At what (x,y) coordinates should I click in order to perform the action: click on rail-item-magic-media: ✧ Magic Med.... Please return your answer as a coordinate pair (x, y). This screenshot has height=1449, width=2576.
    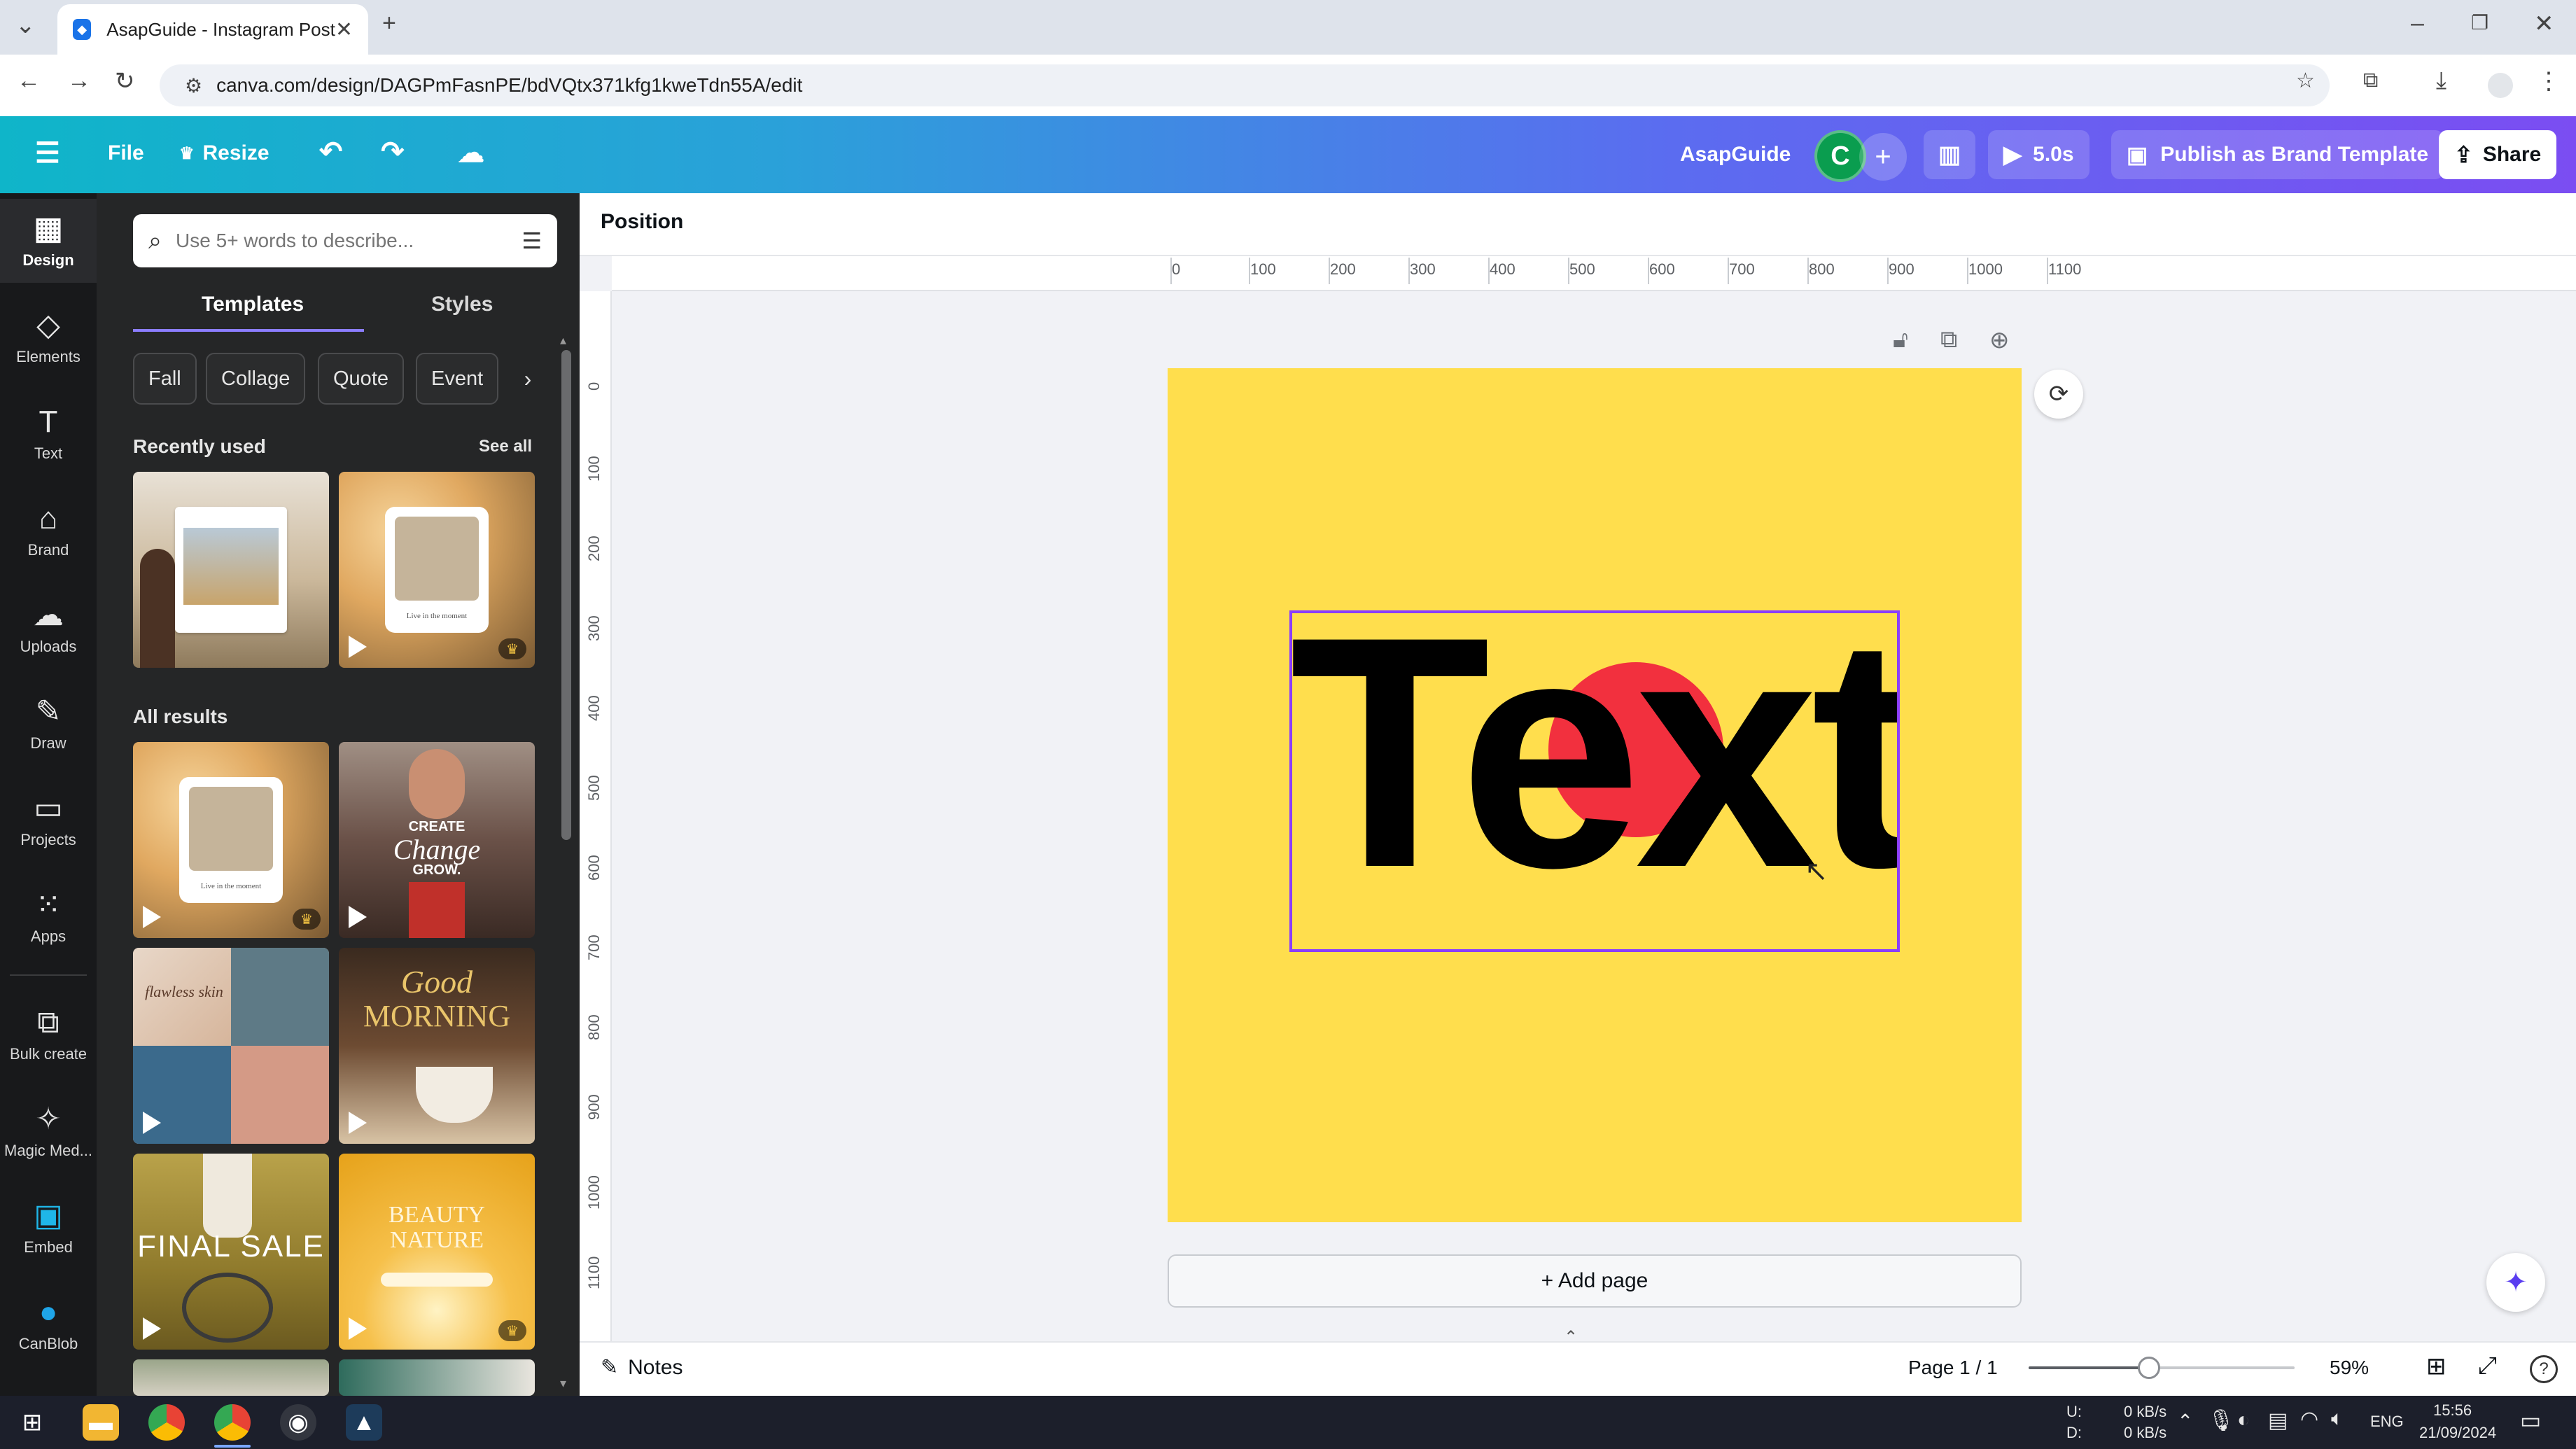
    Looking at the image, I should click on (48, 1131).